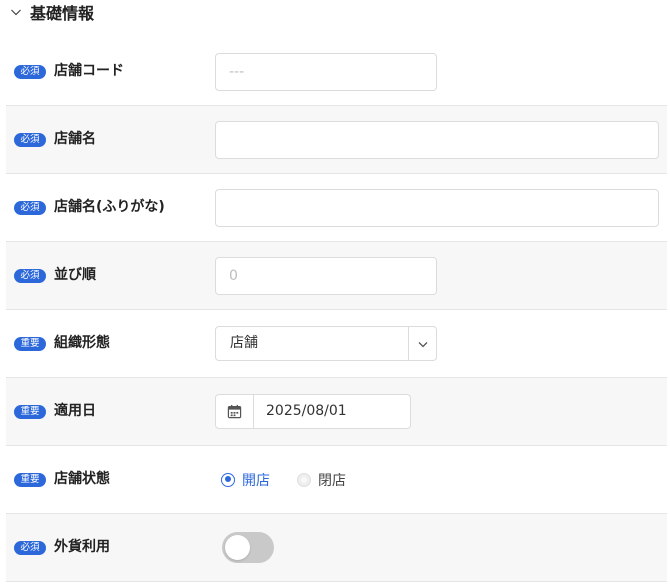 This screenshot has height=586, width=670. I want to click on field-label-store-name-kana: 店舗名(ふりがな), so click(109, 207).